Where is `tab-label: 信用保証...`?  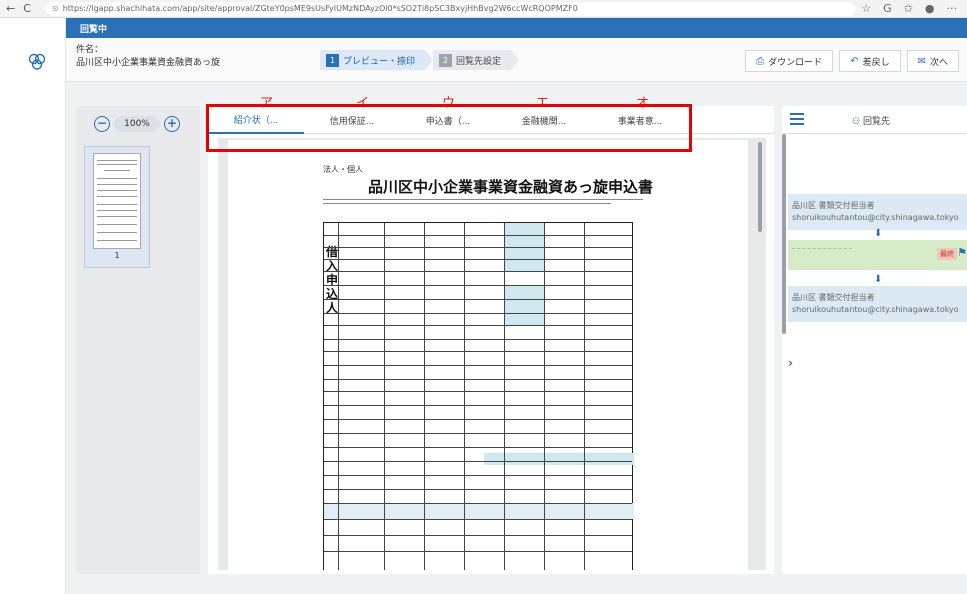
tab-label: 信用保証... is located at coordinates (352, 121).